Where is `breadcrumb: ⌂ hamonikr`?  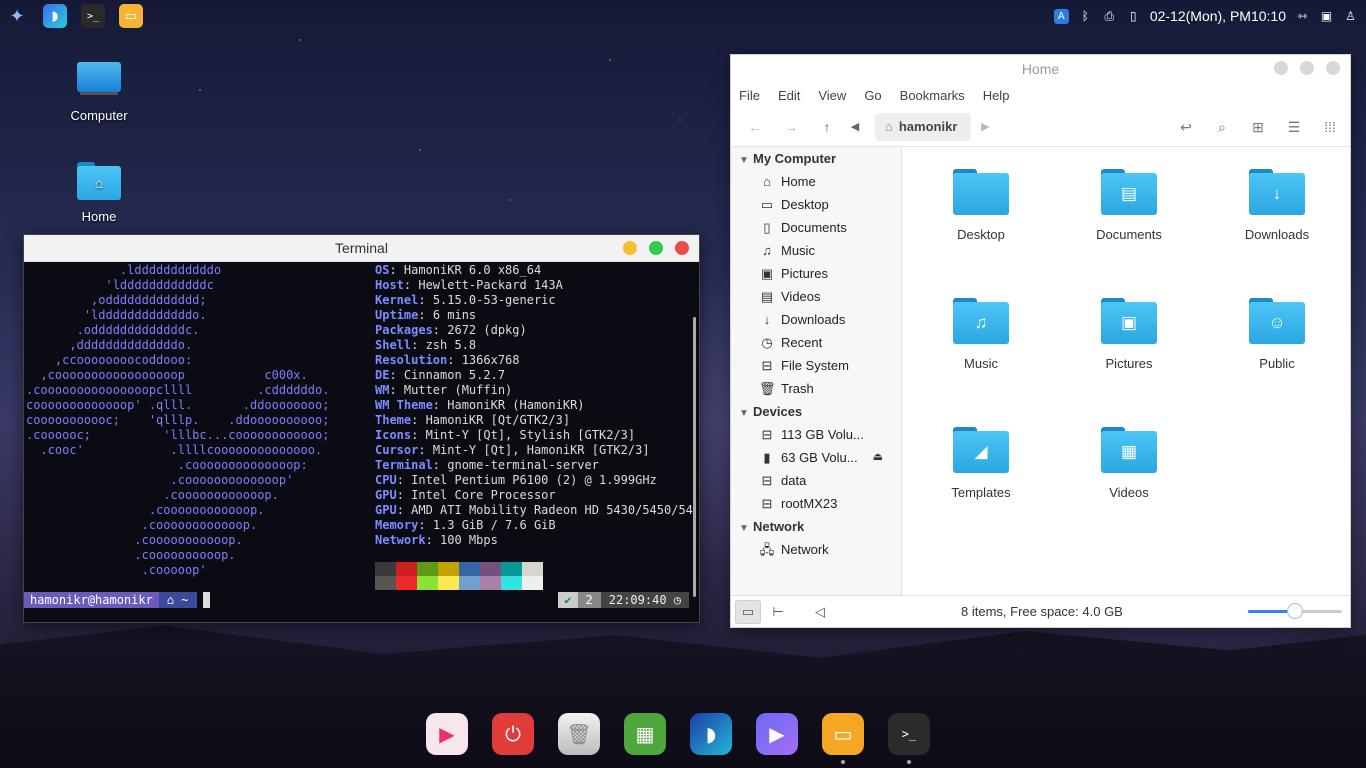 breadcrumb: ⌂ hamonikr is located at coordinates (923, 126).